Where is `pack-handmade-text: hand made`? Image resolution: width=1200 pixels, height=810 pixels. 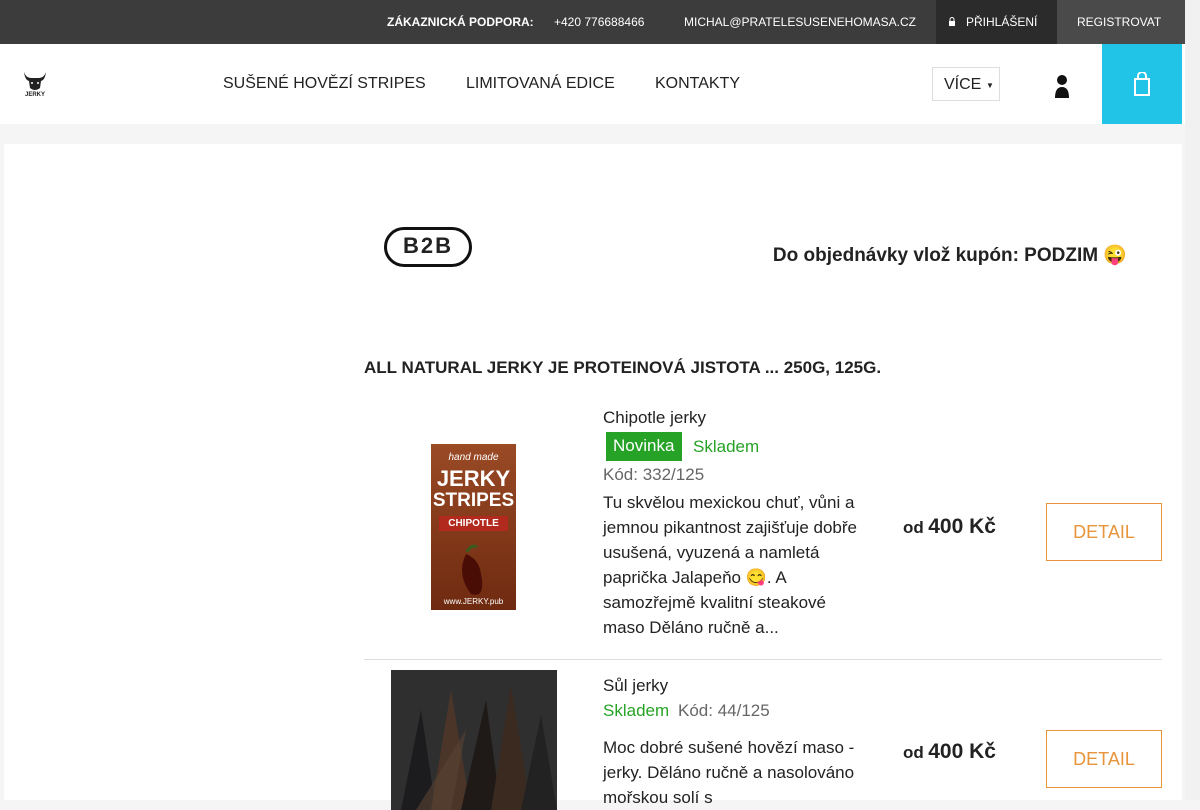 pack-handmade-text: hand made is located at coordinates (473, 457).